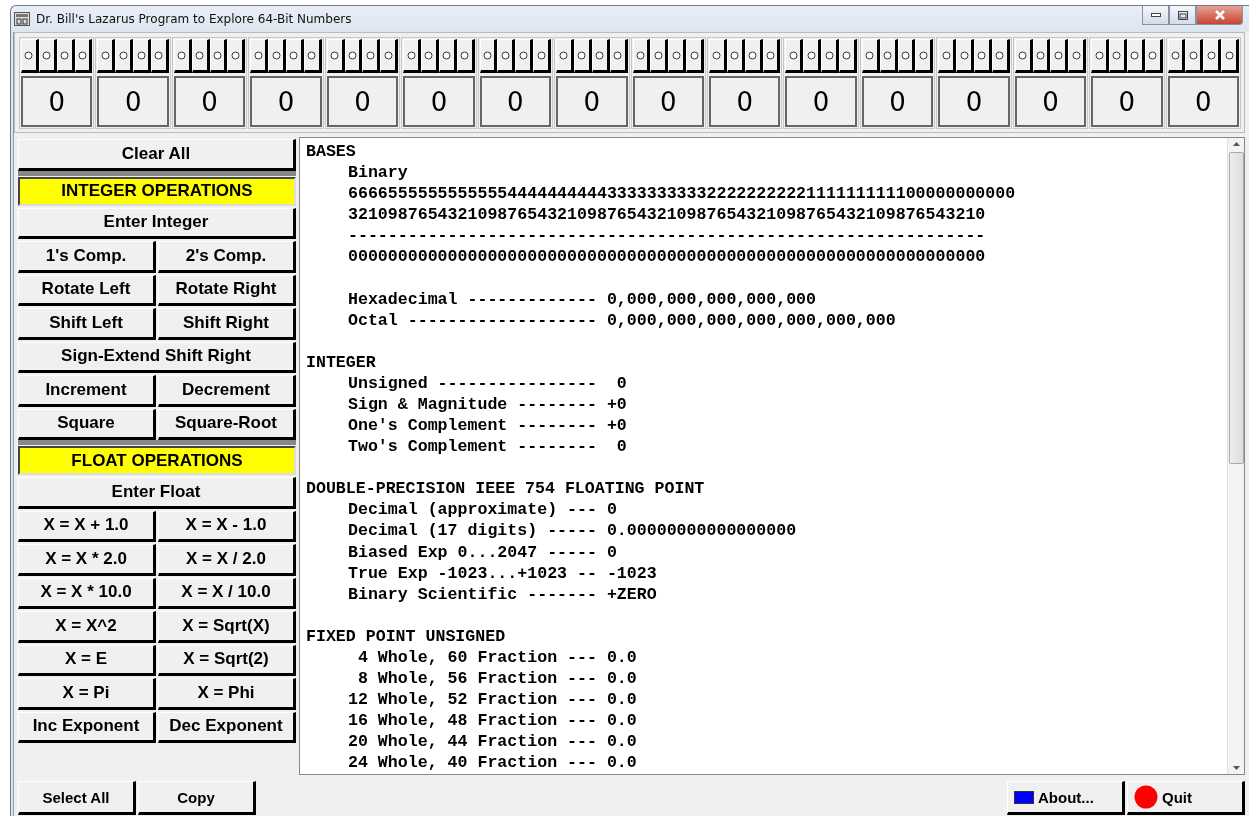  I want to click on operation-button: 1's Comp., so click(87, 257).